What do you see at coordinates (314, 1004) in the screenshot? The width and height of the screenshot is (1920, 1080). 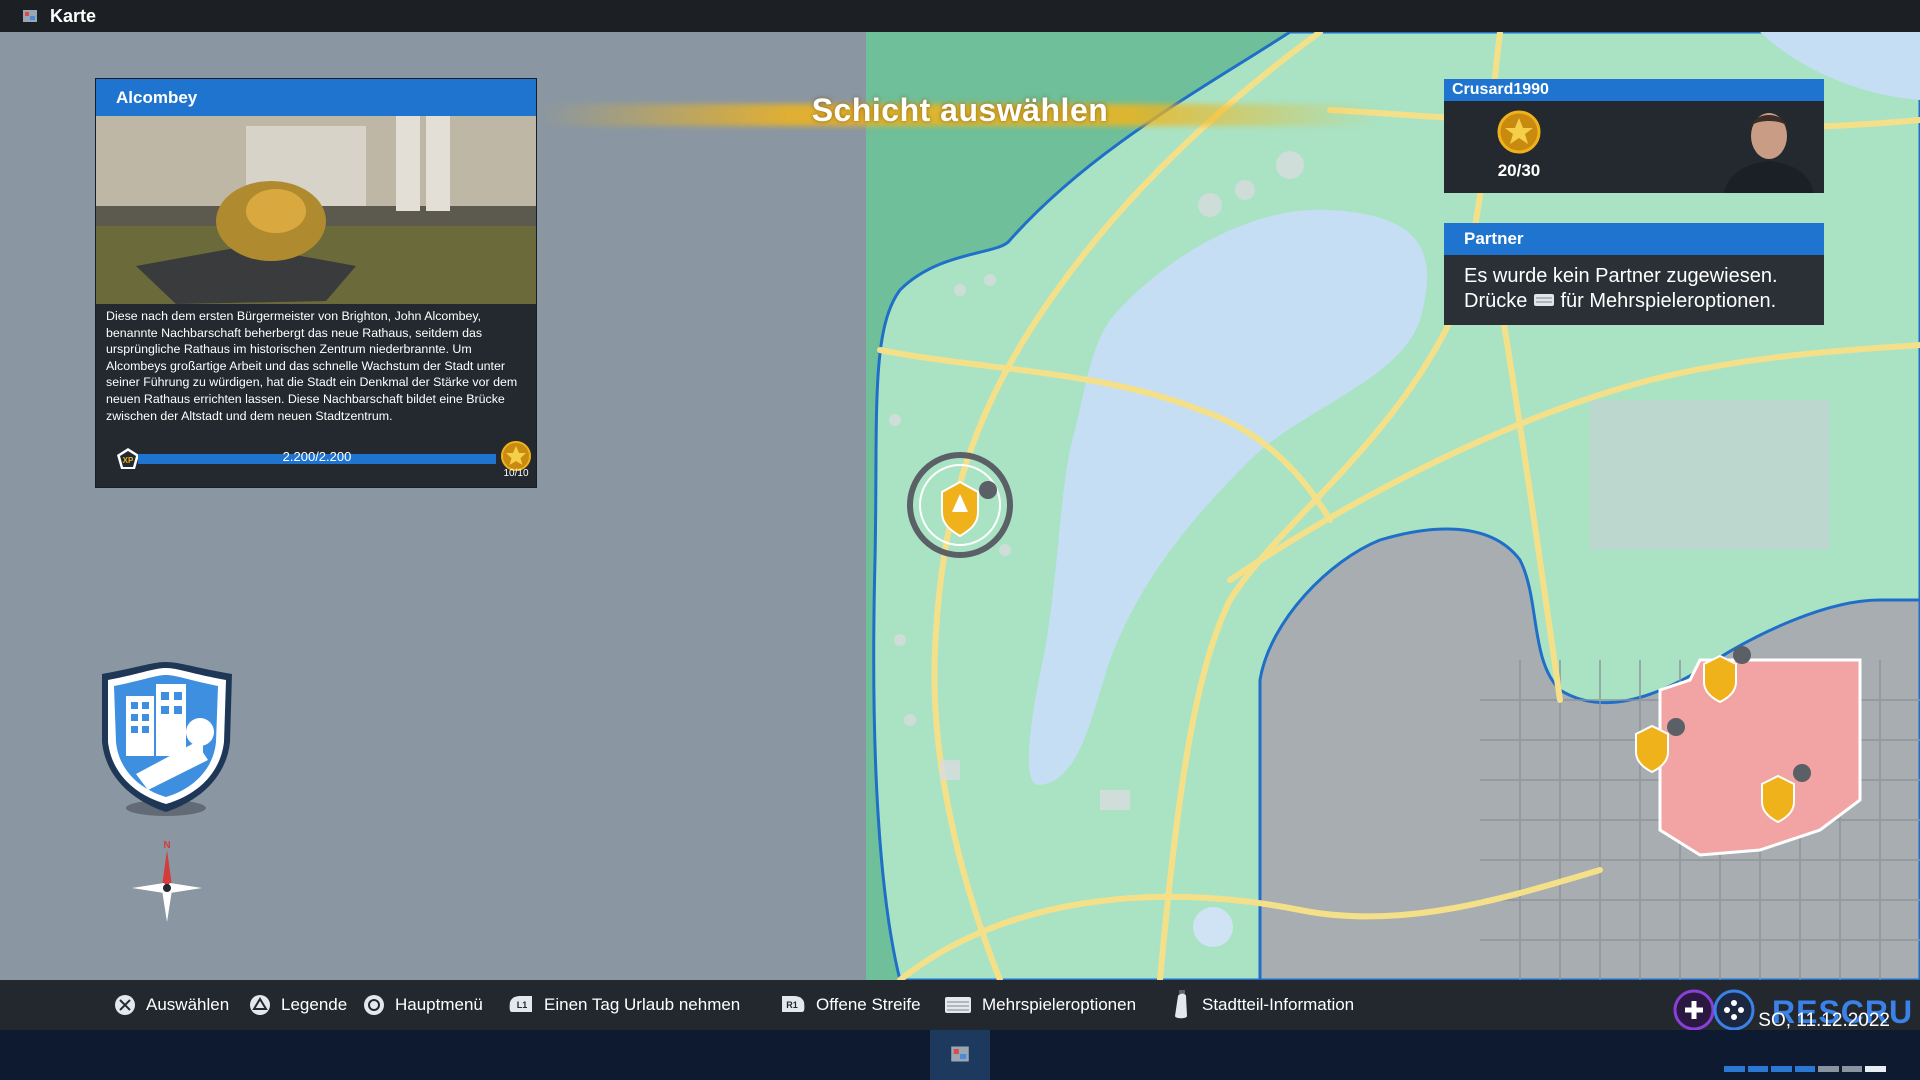 I see `hint-legend-label: Legende` at bounding box center [314, 1004].